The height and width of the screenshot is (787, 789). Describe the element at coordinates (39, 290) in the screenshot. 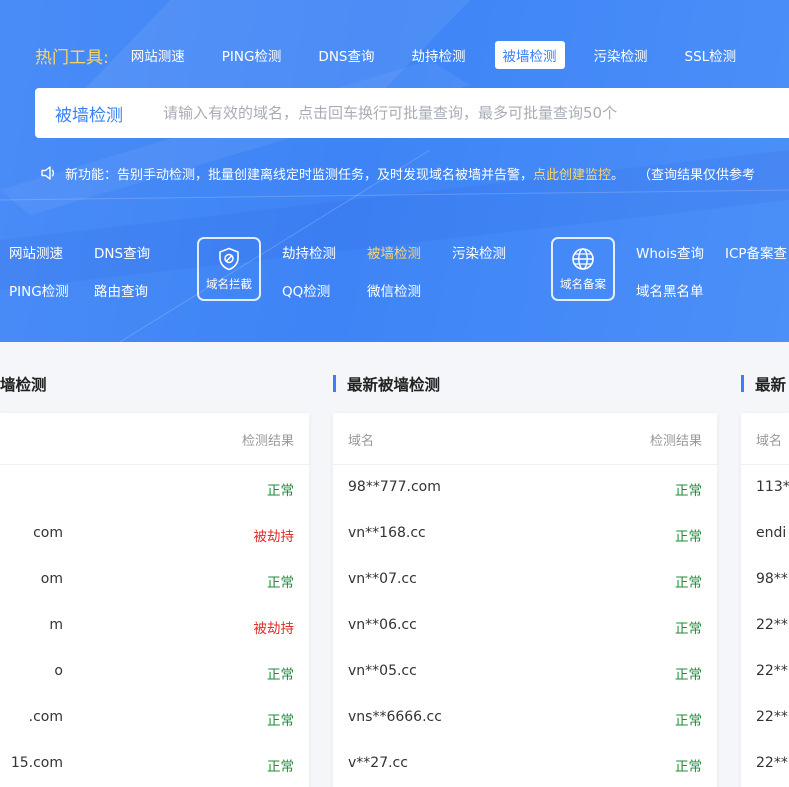

I see `cat-ping: PING检测` at that location.